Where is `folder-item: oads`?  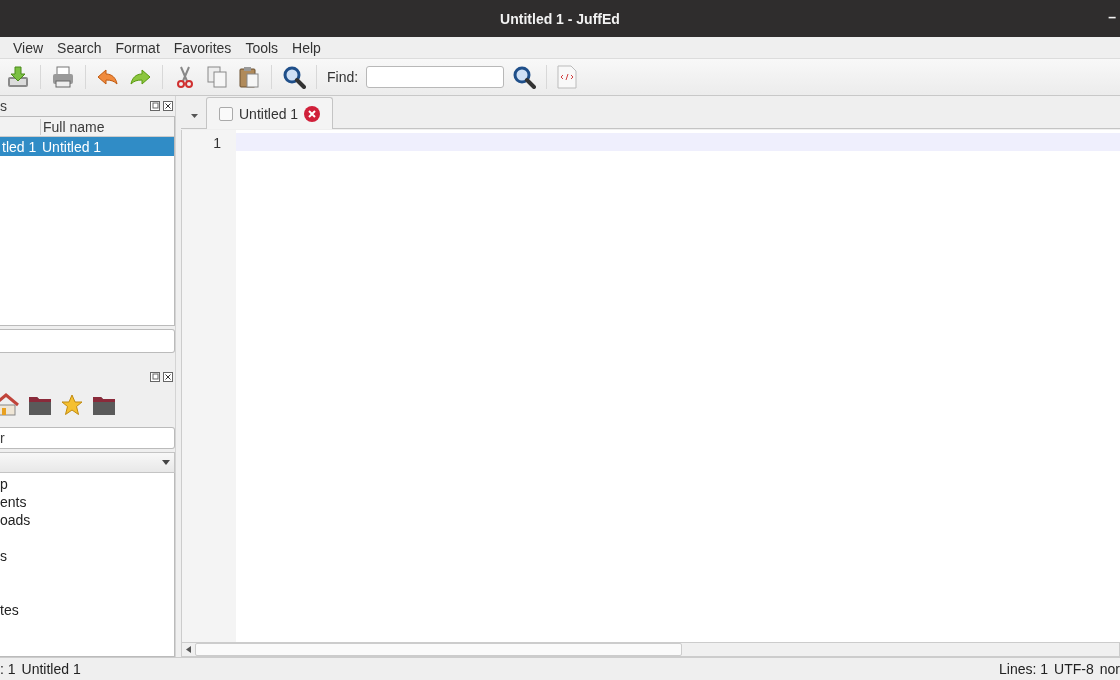 folder-item: oads is located at coordinates (87, 520).